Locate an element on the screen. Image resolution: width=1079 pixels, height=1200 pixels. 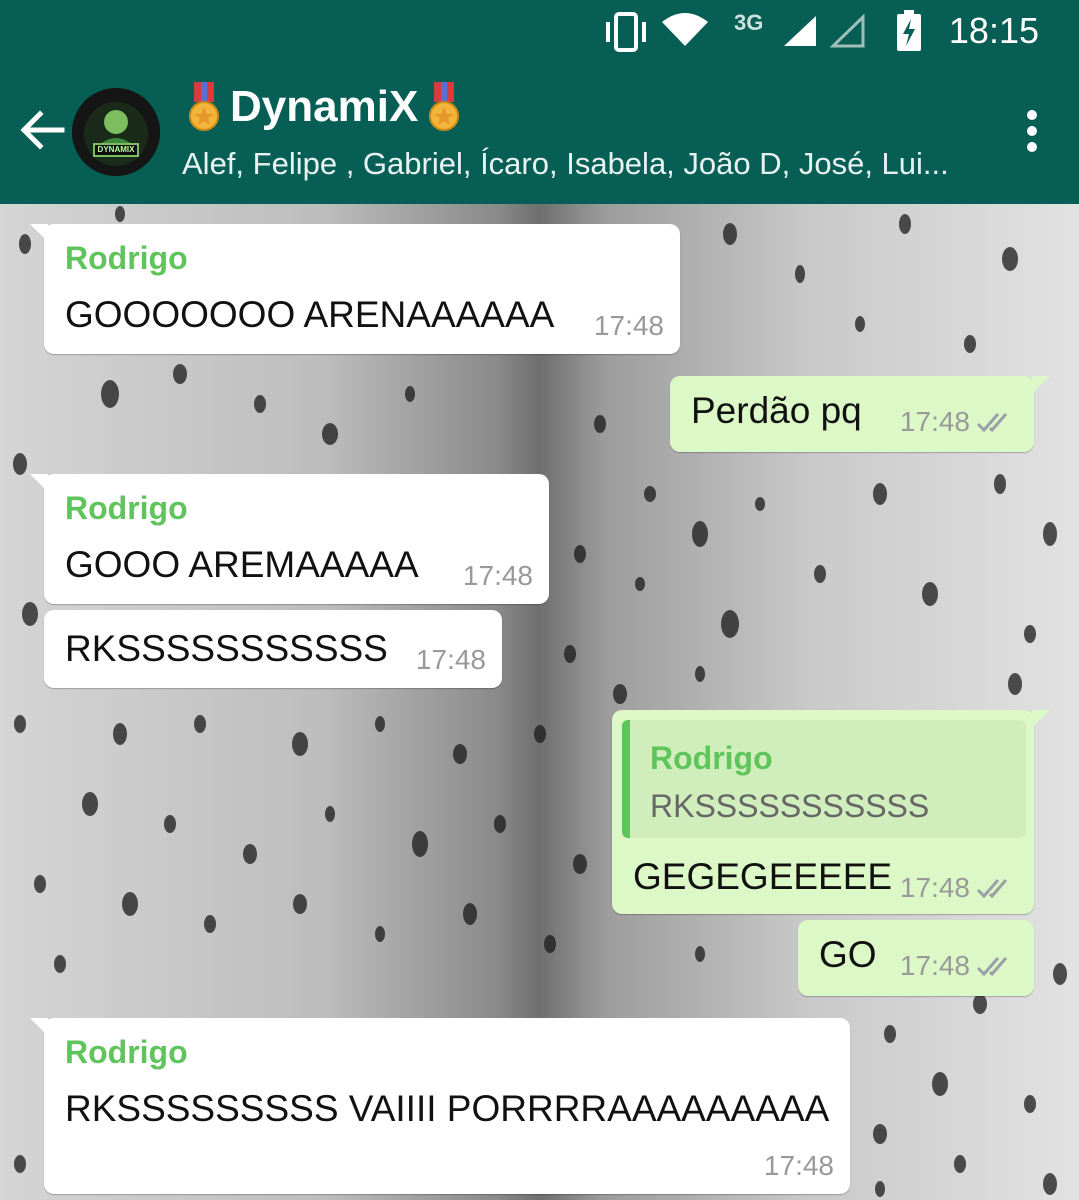
group-avatar: DYNAMIX is located at coordinates (116, 132).